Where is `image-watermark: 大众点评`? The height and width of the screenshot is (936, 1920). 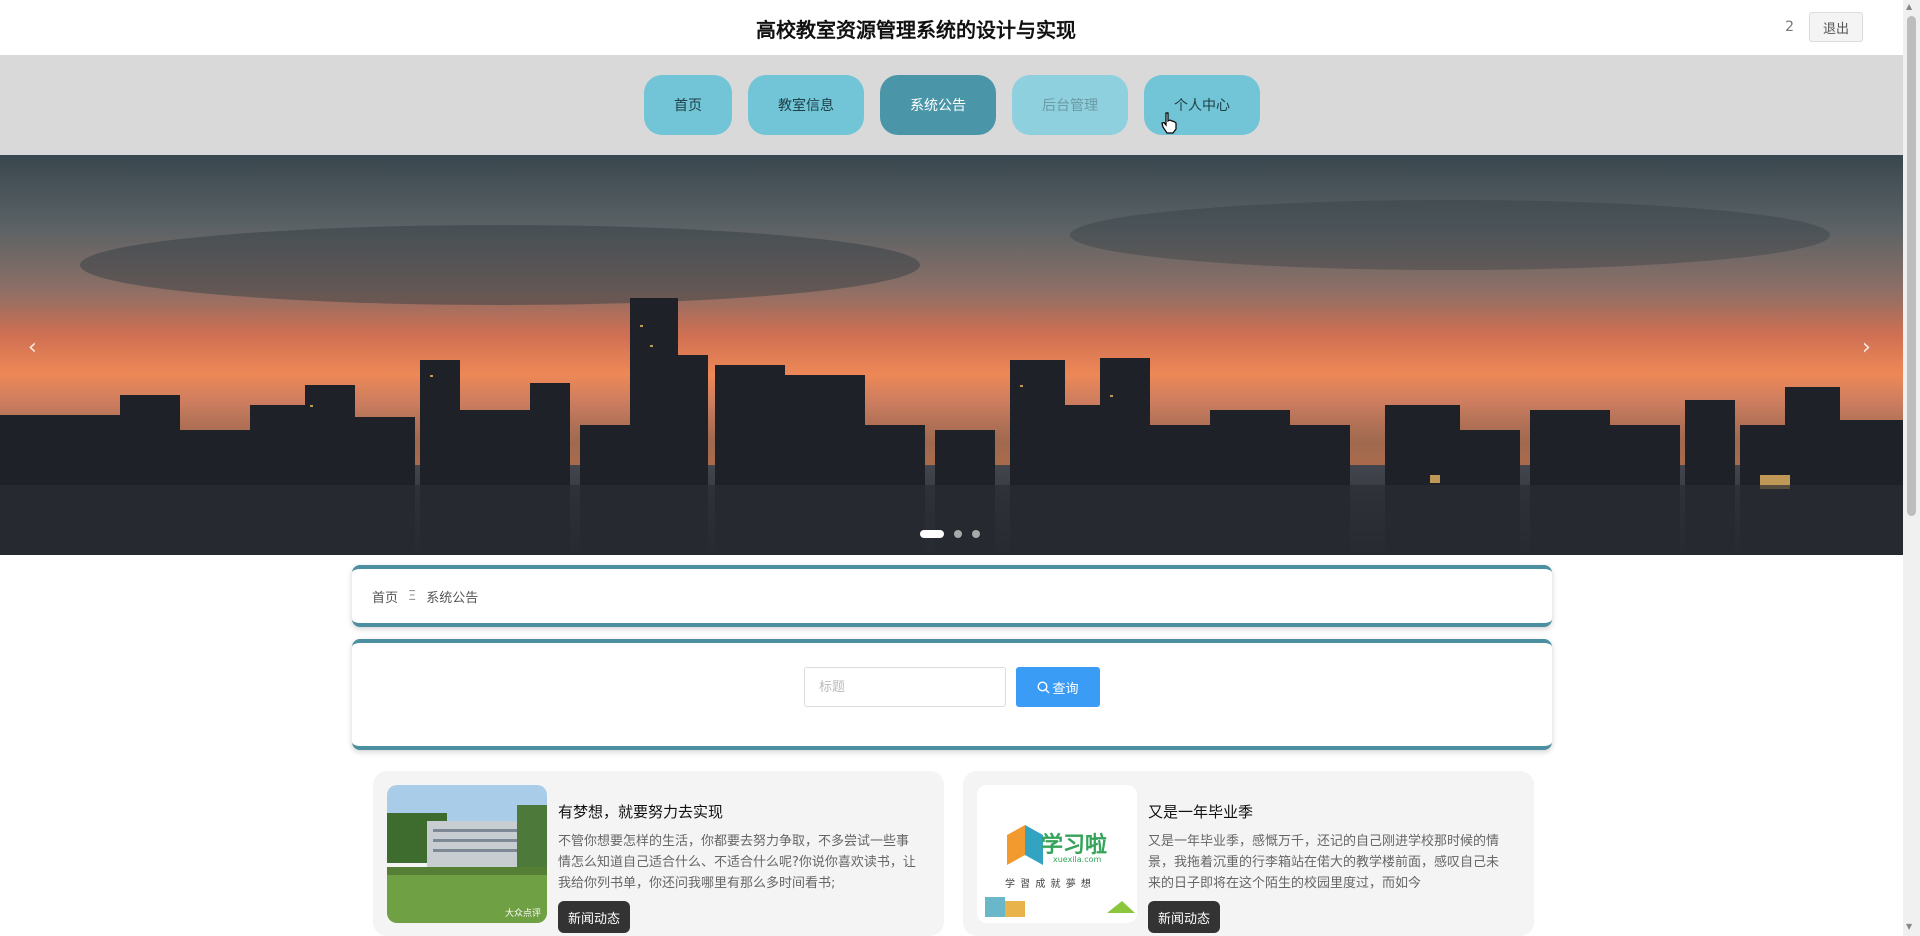 image-watermark: 大众点评 is located at coordinates (522, 914).